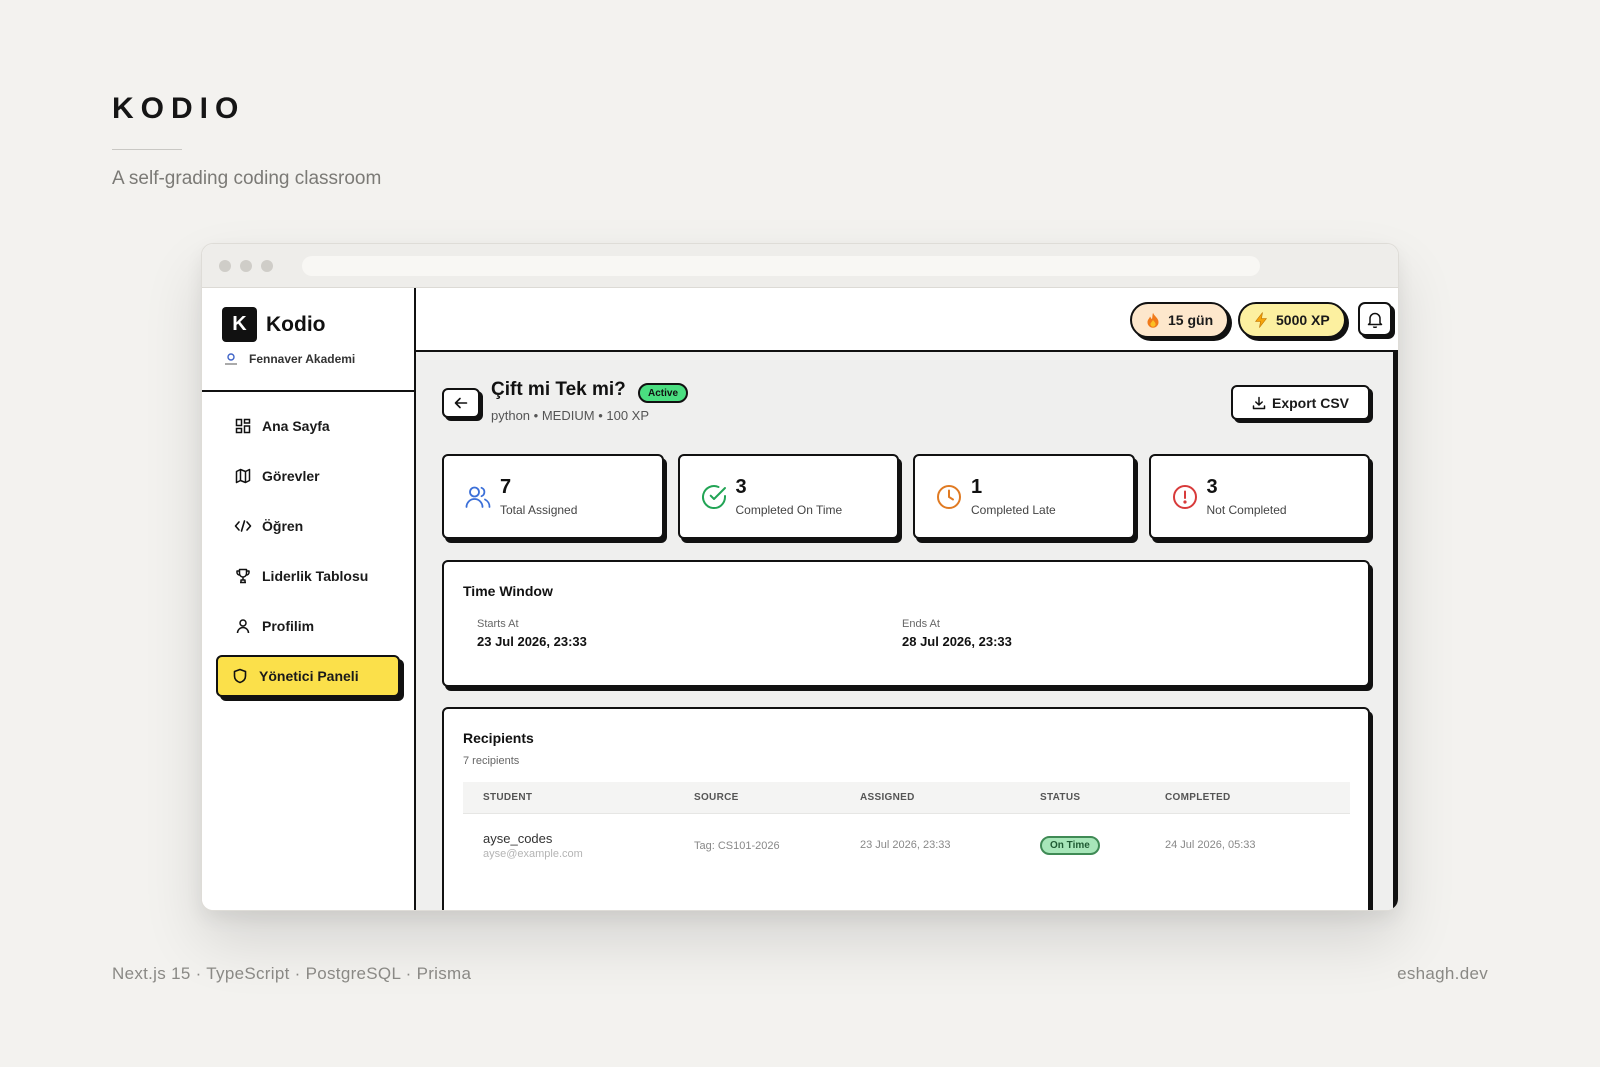 Image resolution: width=1600 pixels, height=1067 pixels. What do you see at coordinates (478, 497) in the screenshot?
I see `users-icon` at bounding box center [478, 497].